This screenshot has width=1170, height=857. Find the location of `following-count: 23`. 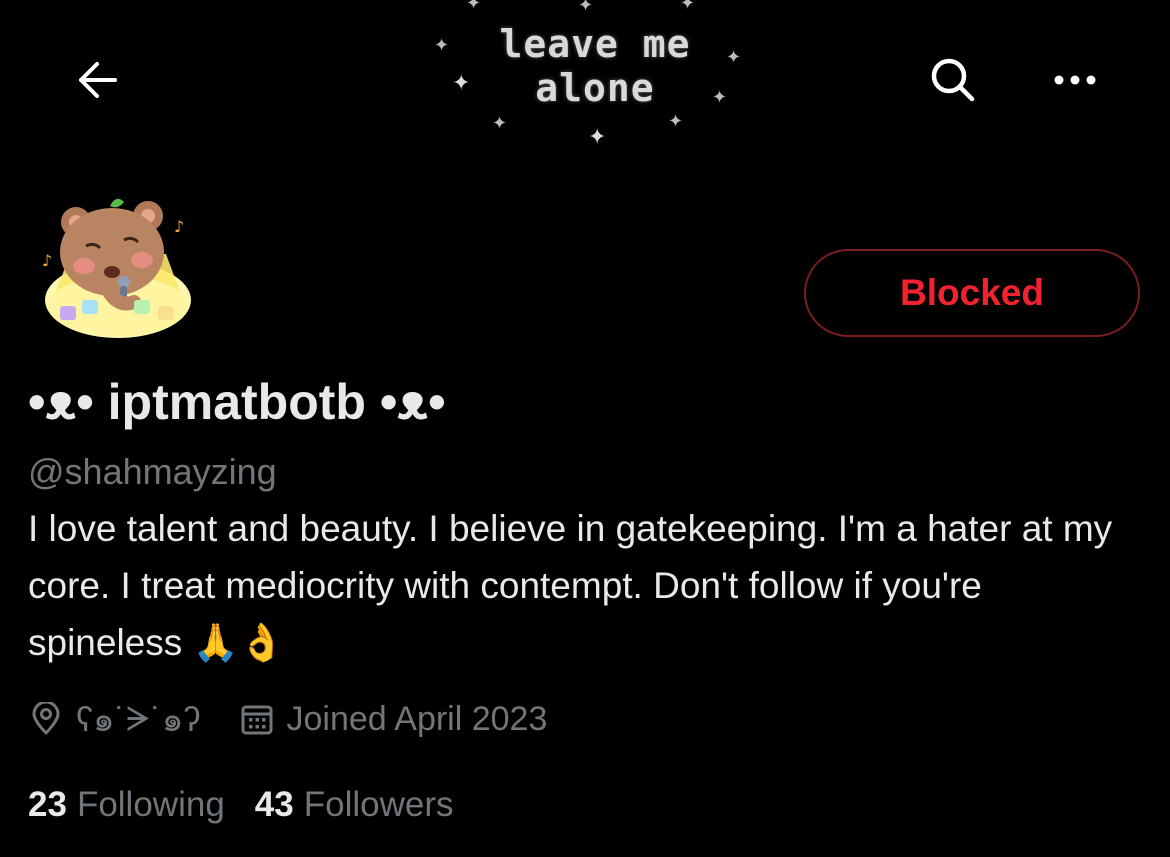

following-count: 23 is located at coordinates (47, 804).